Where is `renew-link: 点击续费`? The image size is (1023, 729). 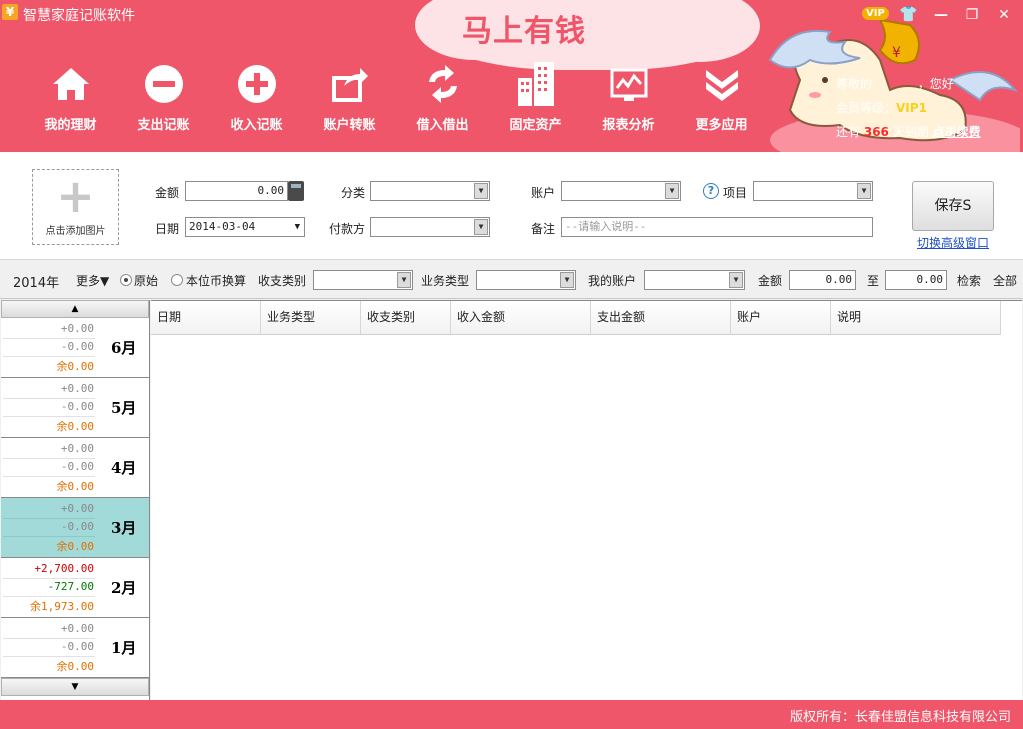
renew-link: 点击续费 is located at coordinates (957, 132).